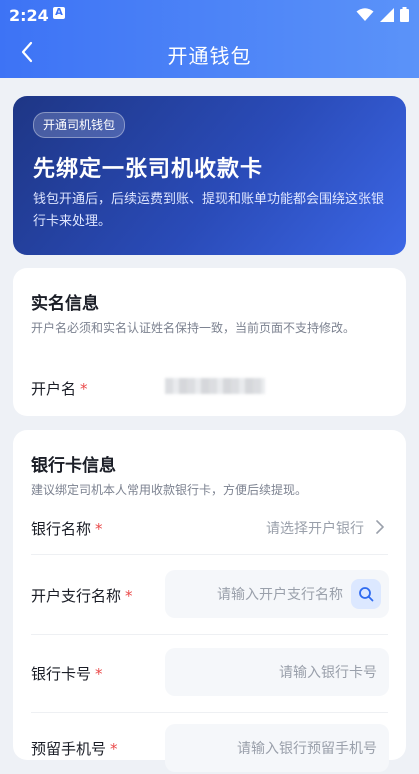  I want to click on account-name-label: 开户名 *, so click(59, 388).